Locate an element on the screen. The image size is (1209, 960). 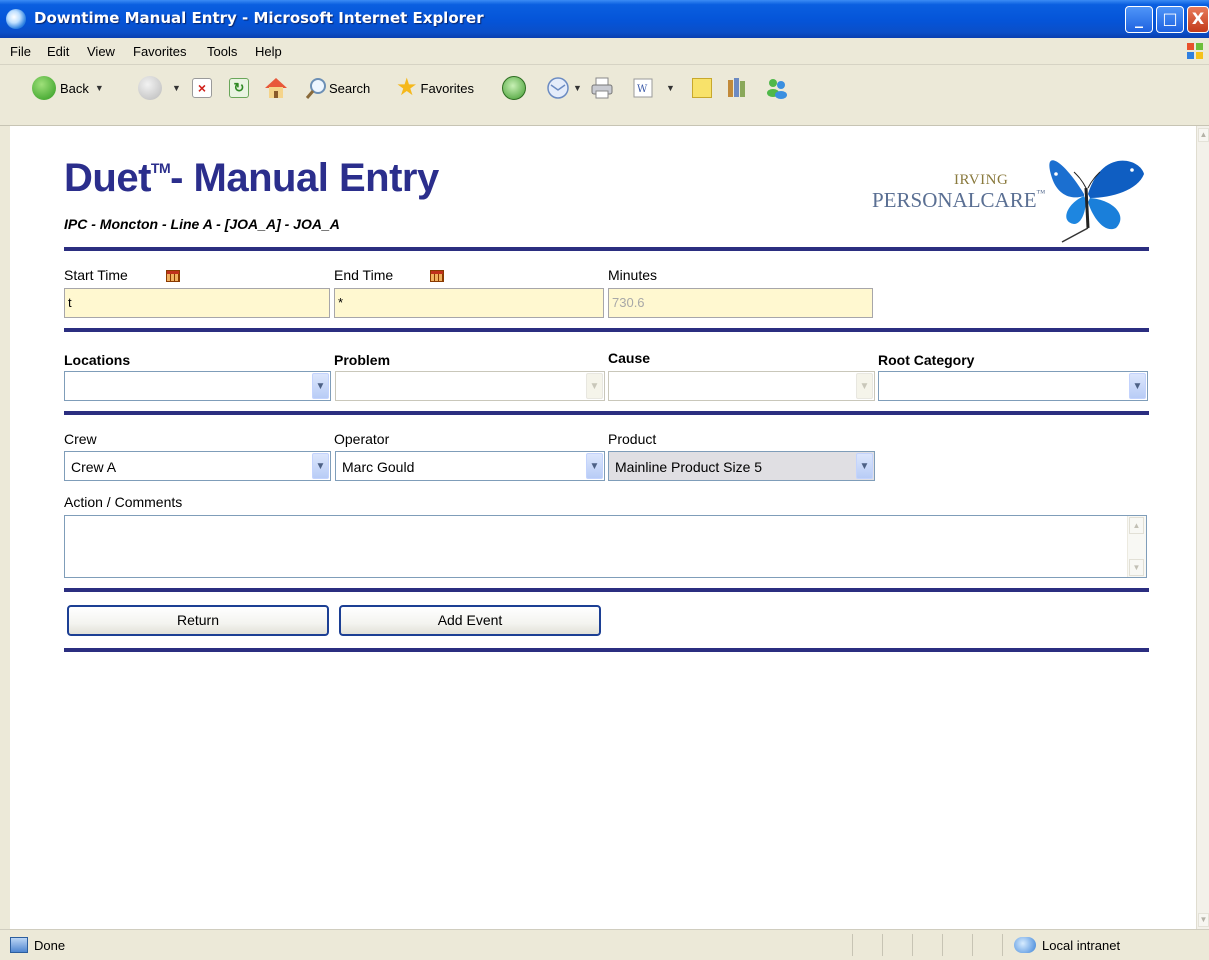
messenger-icon is located at coordinates (777, 89).